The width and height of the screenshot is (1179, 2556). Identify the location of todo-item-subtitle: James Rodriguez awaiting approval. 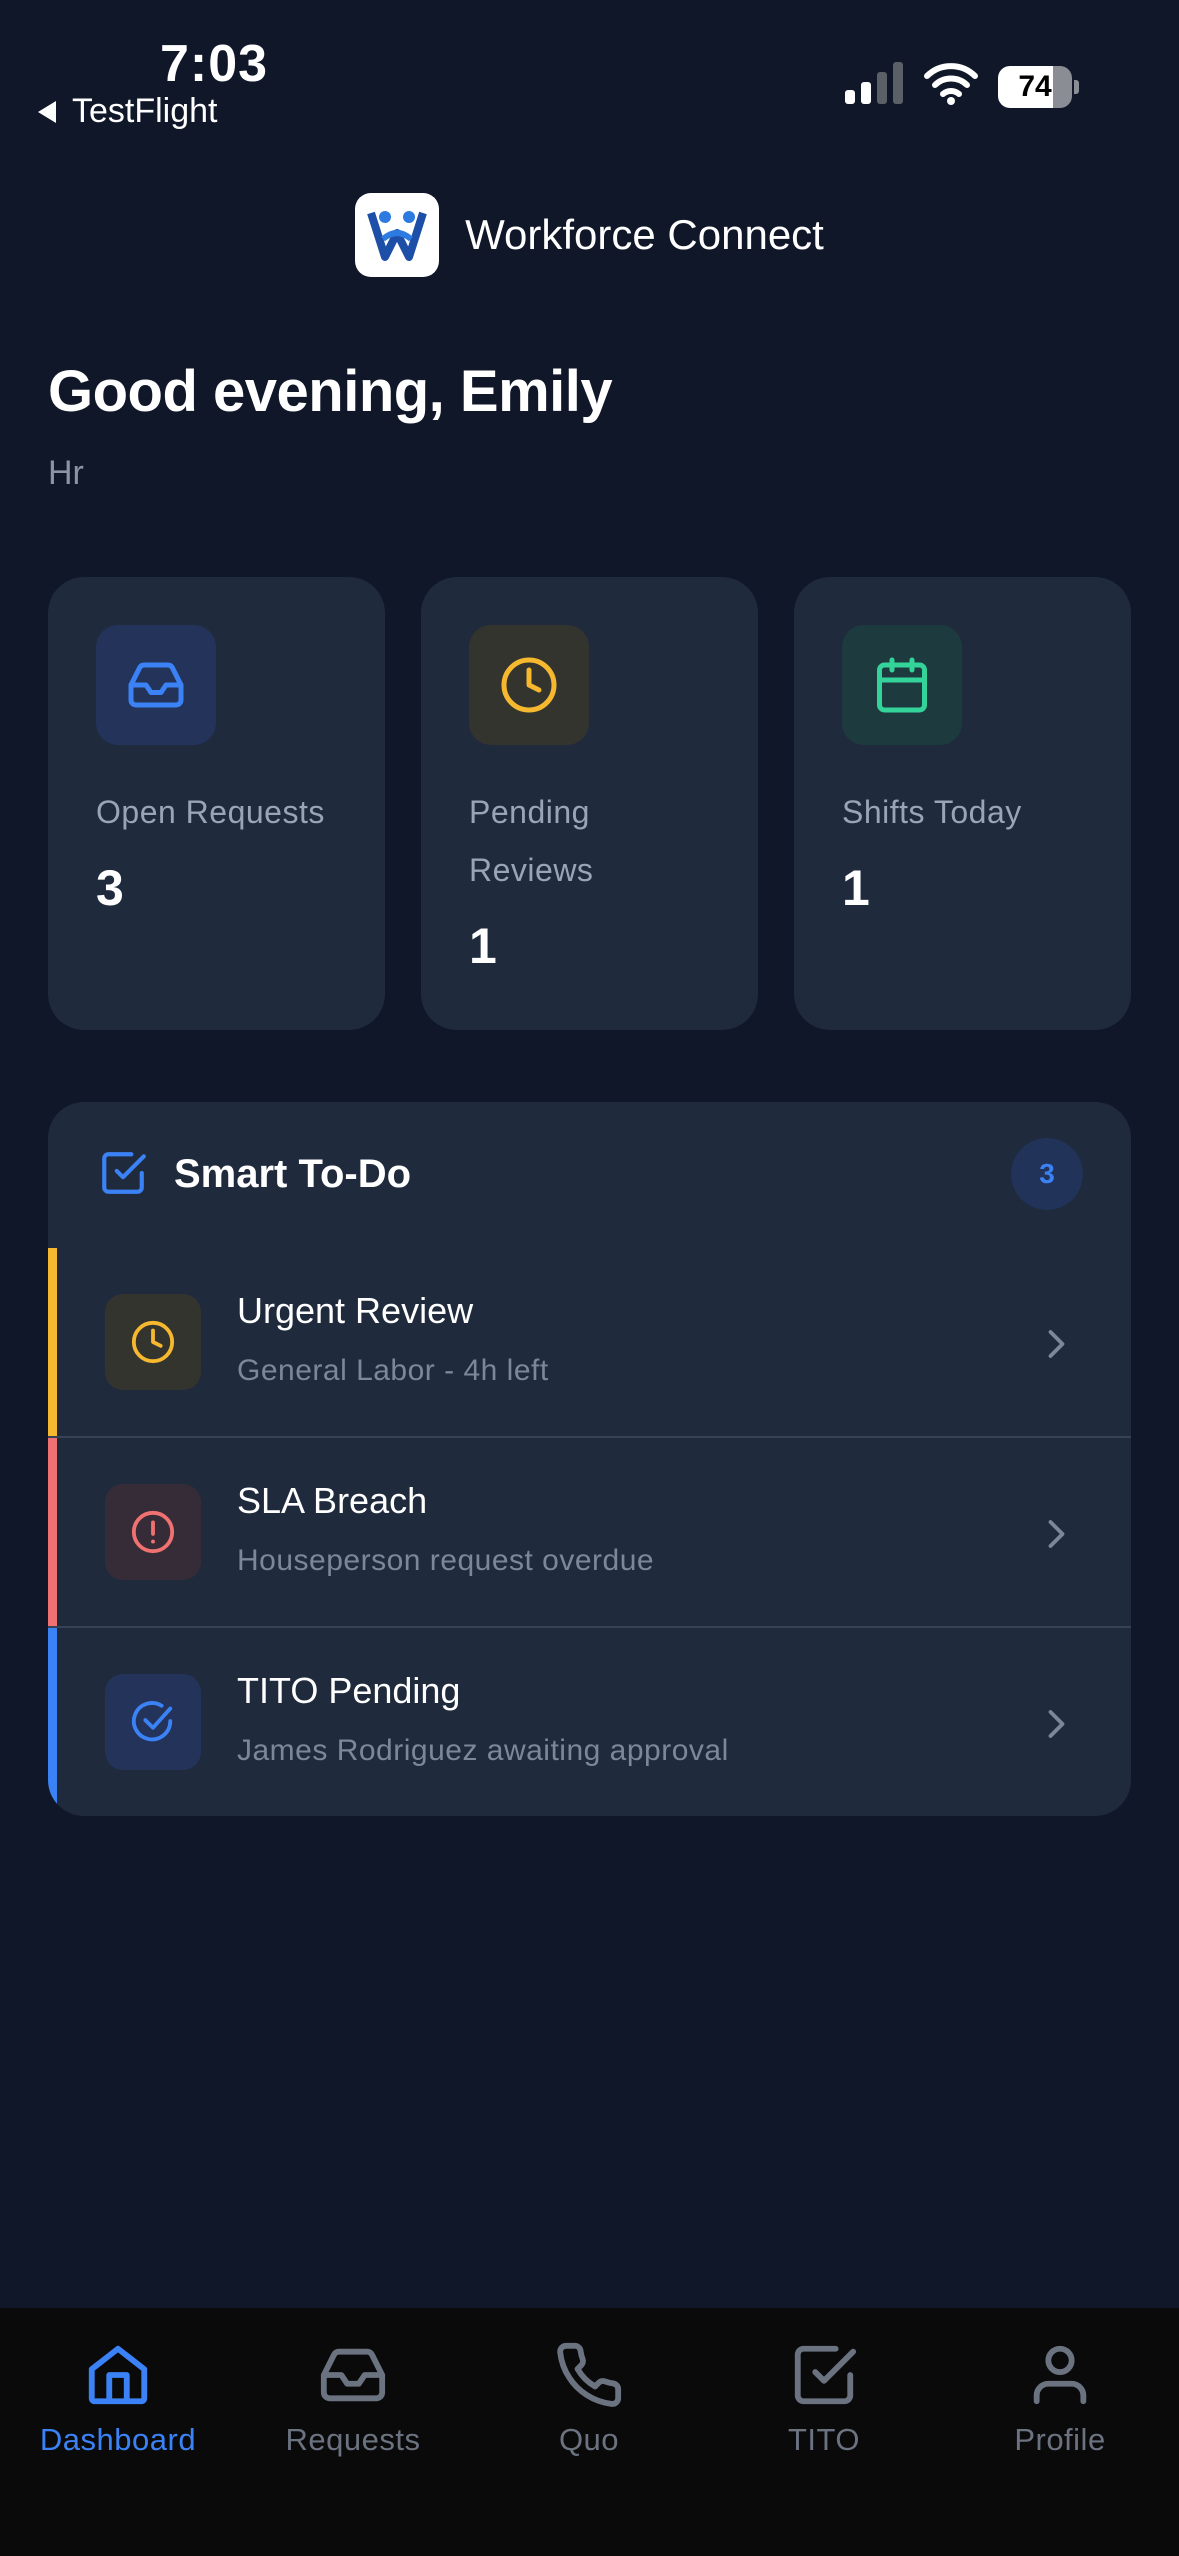
(483, 1750).